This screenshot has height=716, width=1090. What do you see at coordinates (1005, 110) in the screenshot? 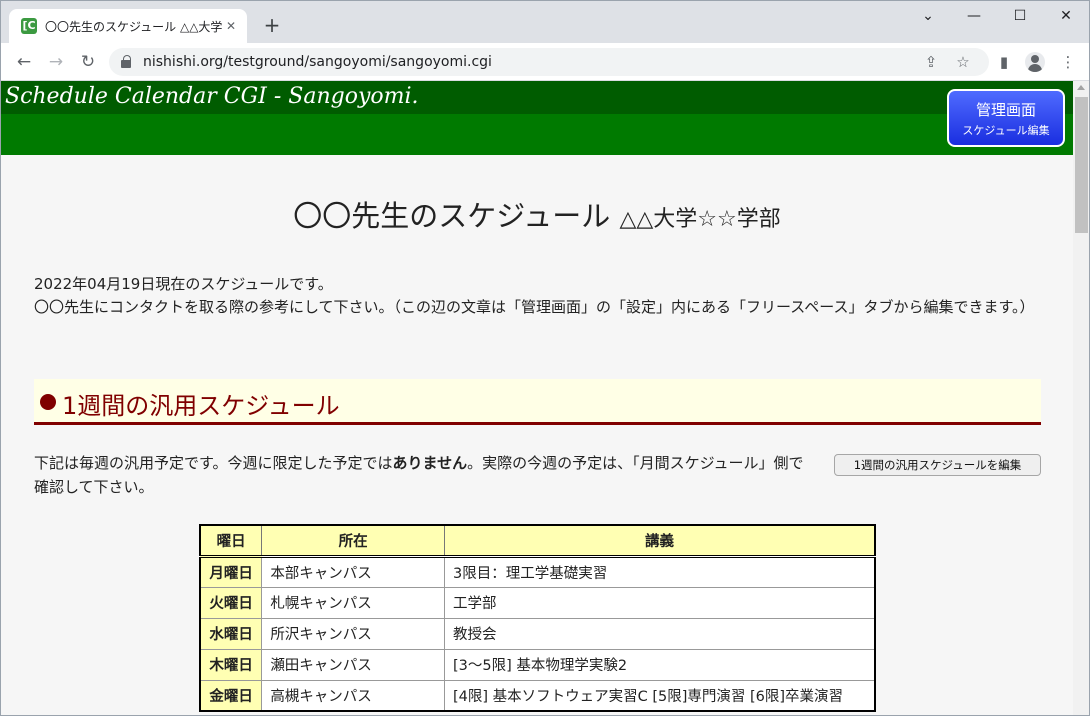
I see `admin-button-label: 管理画面` at bounding box center [1005, 110].